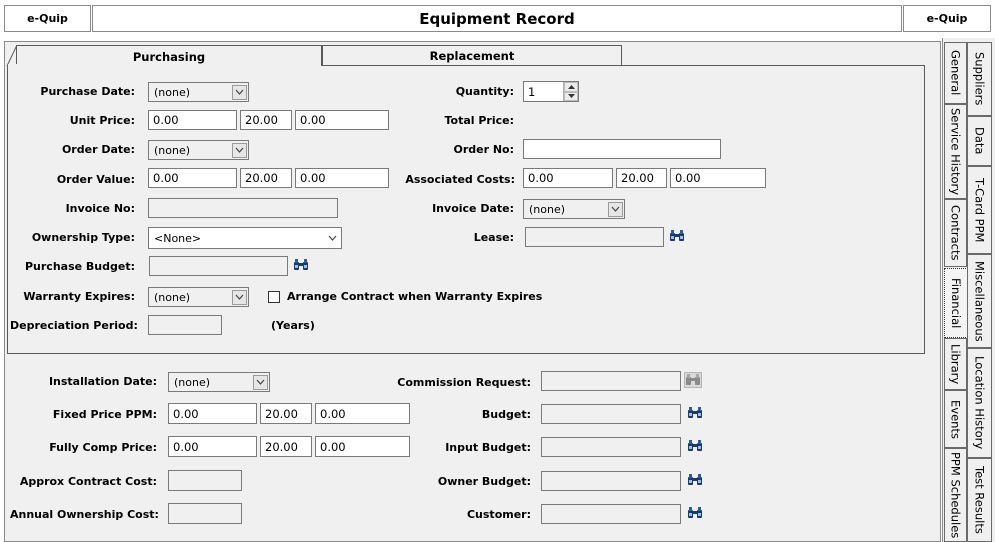  Describe the element at coordinates (473, 208) in the screenshot. I see `invoice-date-label: Invoice Date:` at that location.